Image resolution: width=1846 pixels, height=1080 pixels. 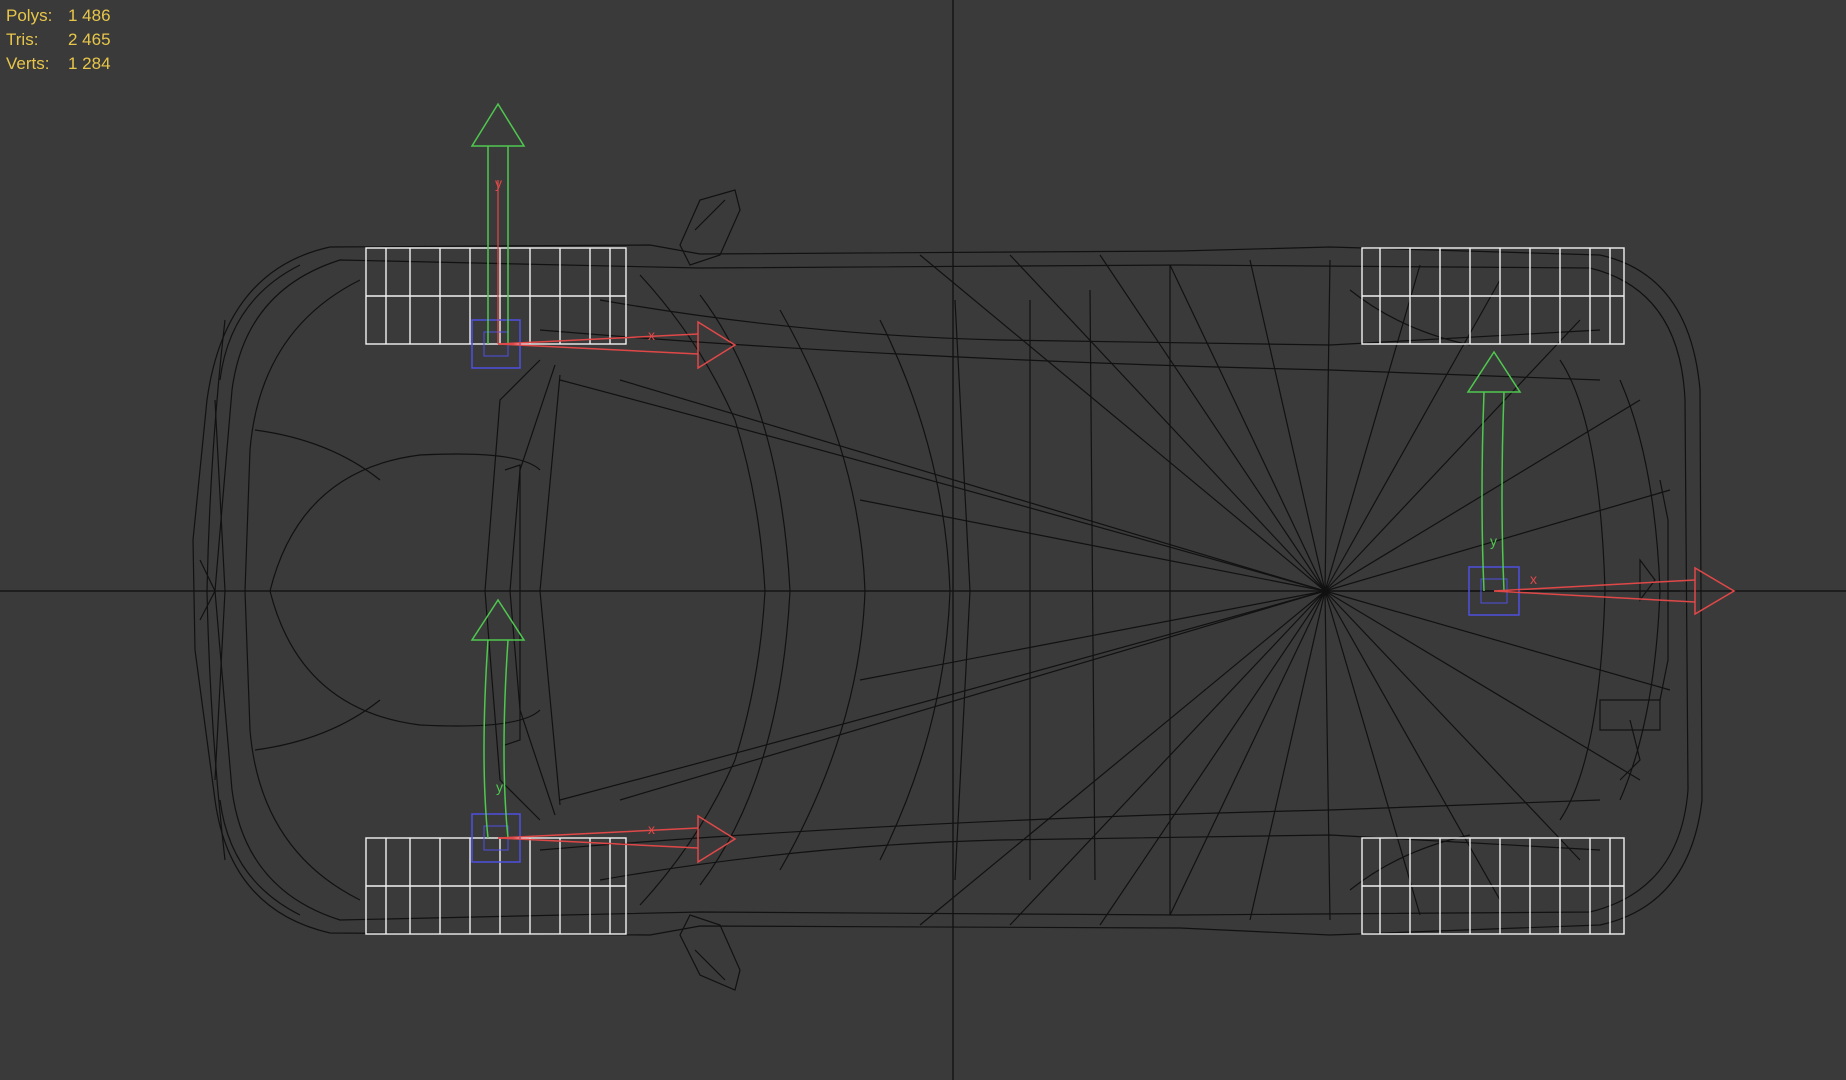 What do you see at coordinates (58, 64) in the screenshot?
I see `stat-verts: Verts: 1 284` at bounding box center [58, 64].